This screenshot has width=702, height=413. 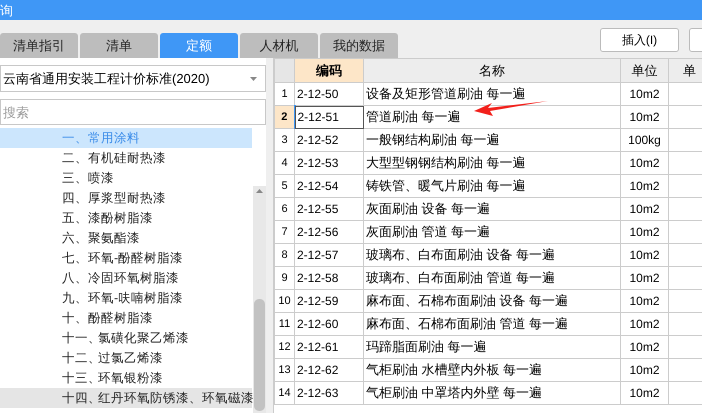 What do you see at coordinates (329, 255) in the screenshot?
I see `table-cell: 2-12-57` at bounding box center [329, 255].